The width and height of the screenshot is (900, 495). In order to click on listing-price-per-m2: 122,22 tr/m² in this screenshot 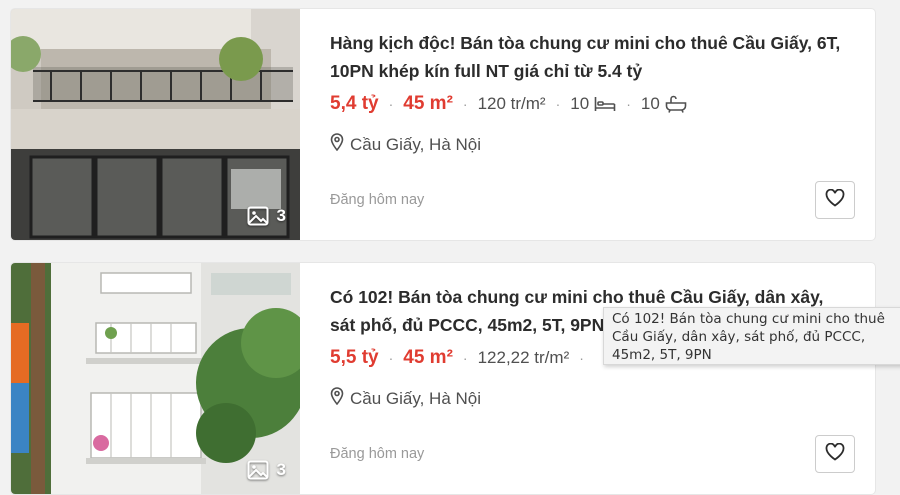, I will do `click(523, 357)`.